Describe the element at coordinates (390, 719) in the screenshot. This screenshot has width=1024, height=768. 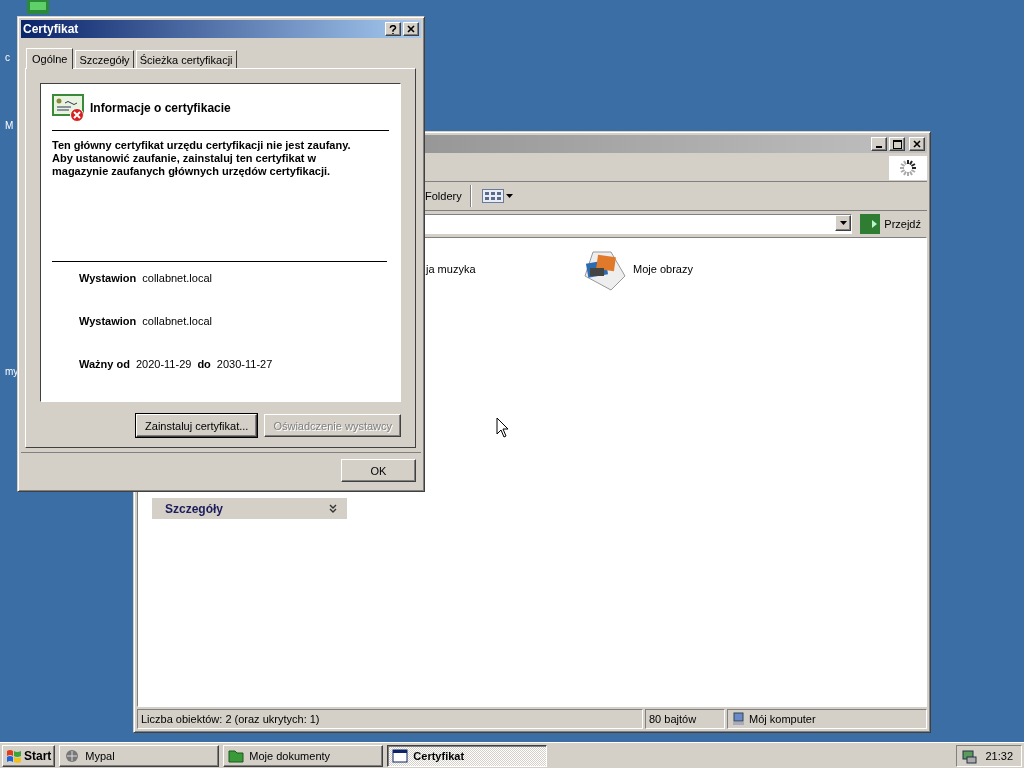
I see `status-bar-panel: Liczba obiektów: 2 (oraz ukrytych: 1)` at that location.